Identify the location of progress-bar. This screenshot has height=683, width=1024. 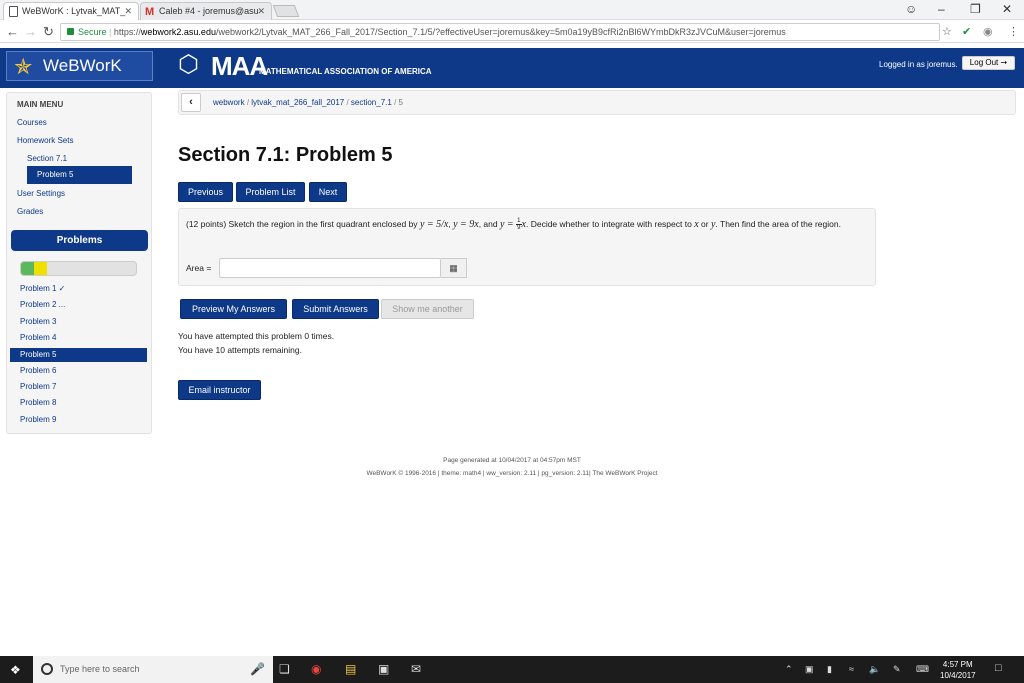
(78, 268).